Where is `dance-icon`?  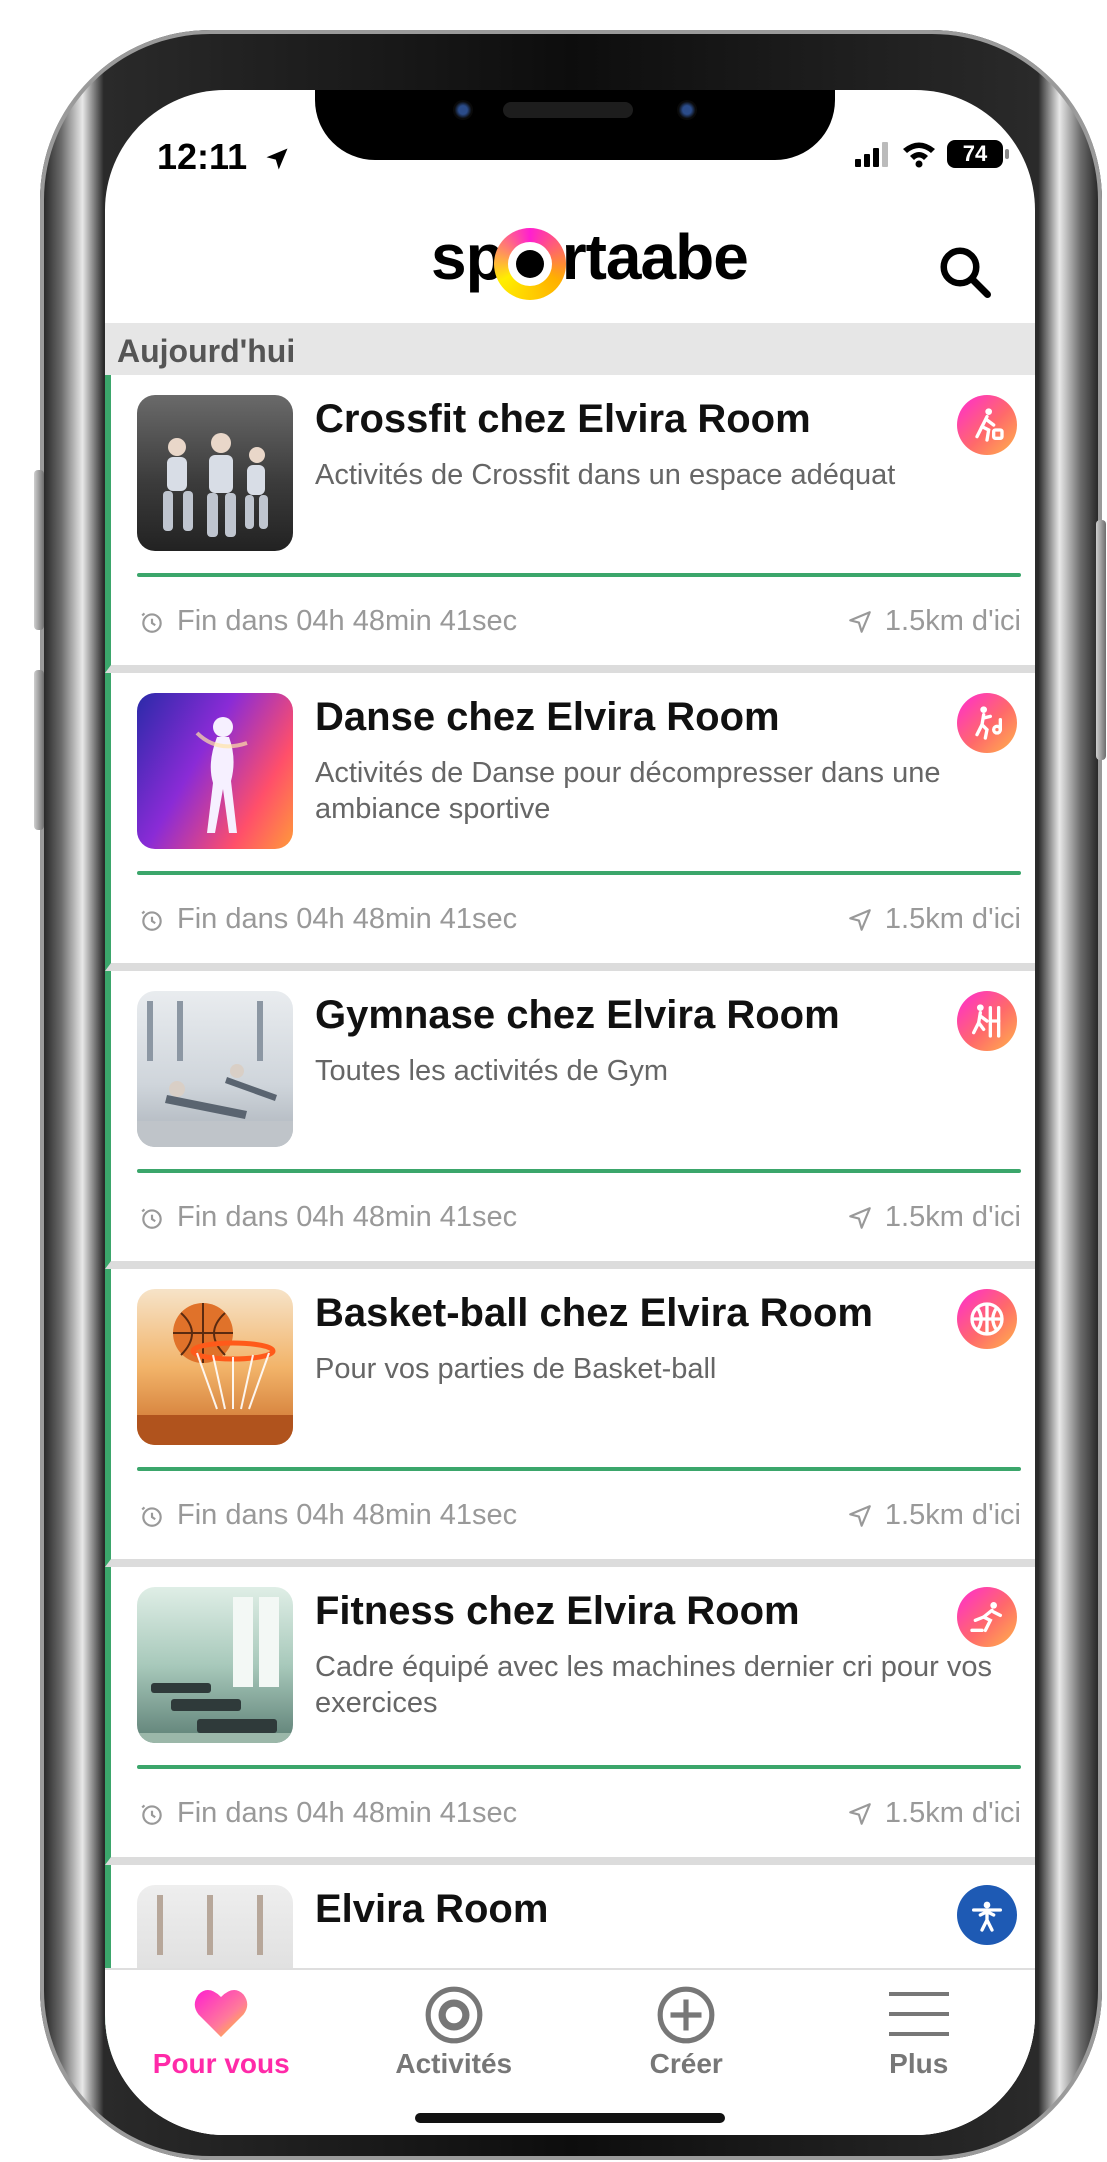
dance-icon is located at coordinates (987, 723).